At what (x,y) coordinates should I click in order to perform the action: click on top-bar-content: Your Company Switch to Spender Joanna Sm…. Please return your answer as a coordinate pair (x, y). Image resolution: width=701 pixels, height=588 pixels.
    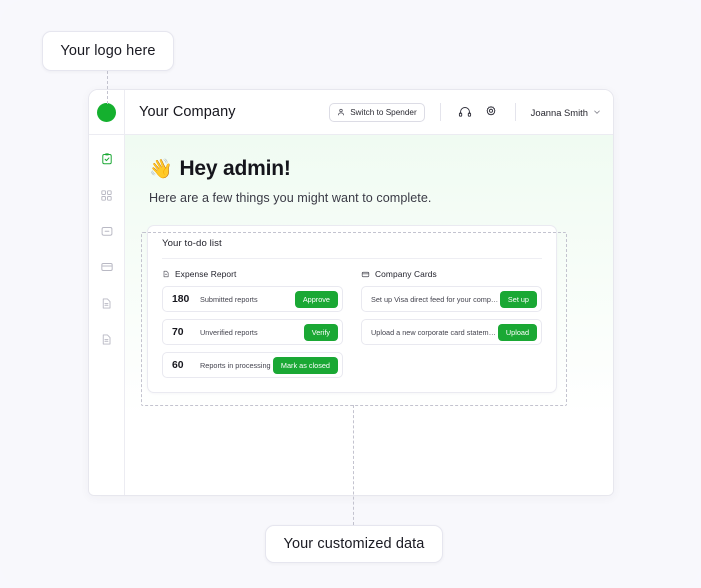
    Looking at the image, I should click on (369, 112).